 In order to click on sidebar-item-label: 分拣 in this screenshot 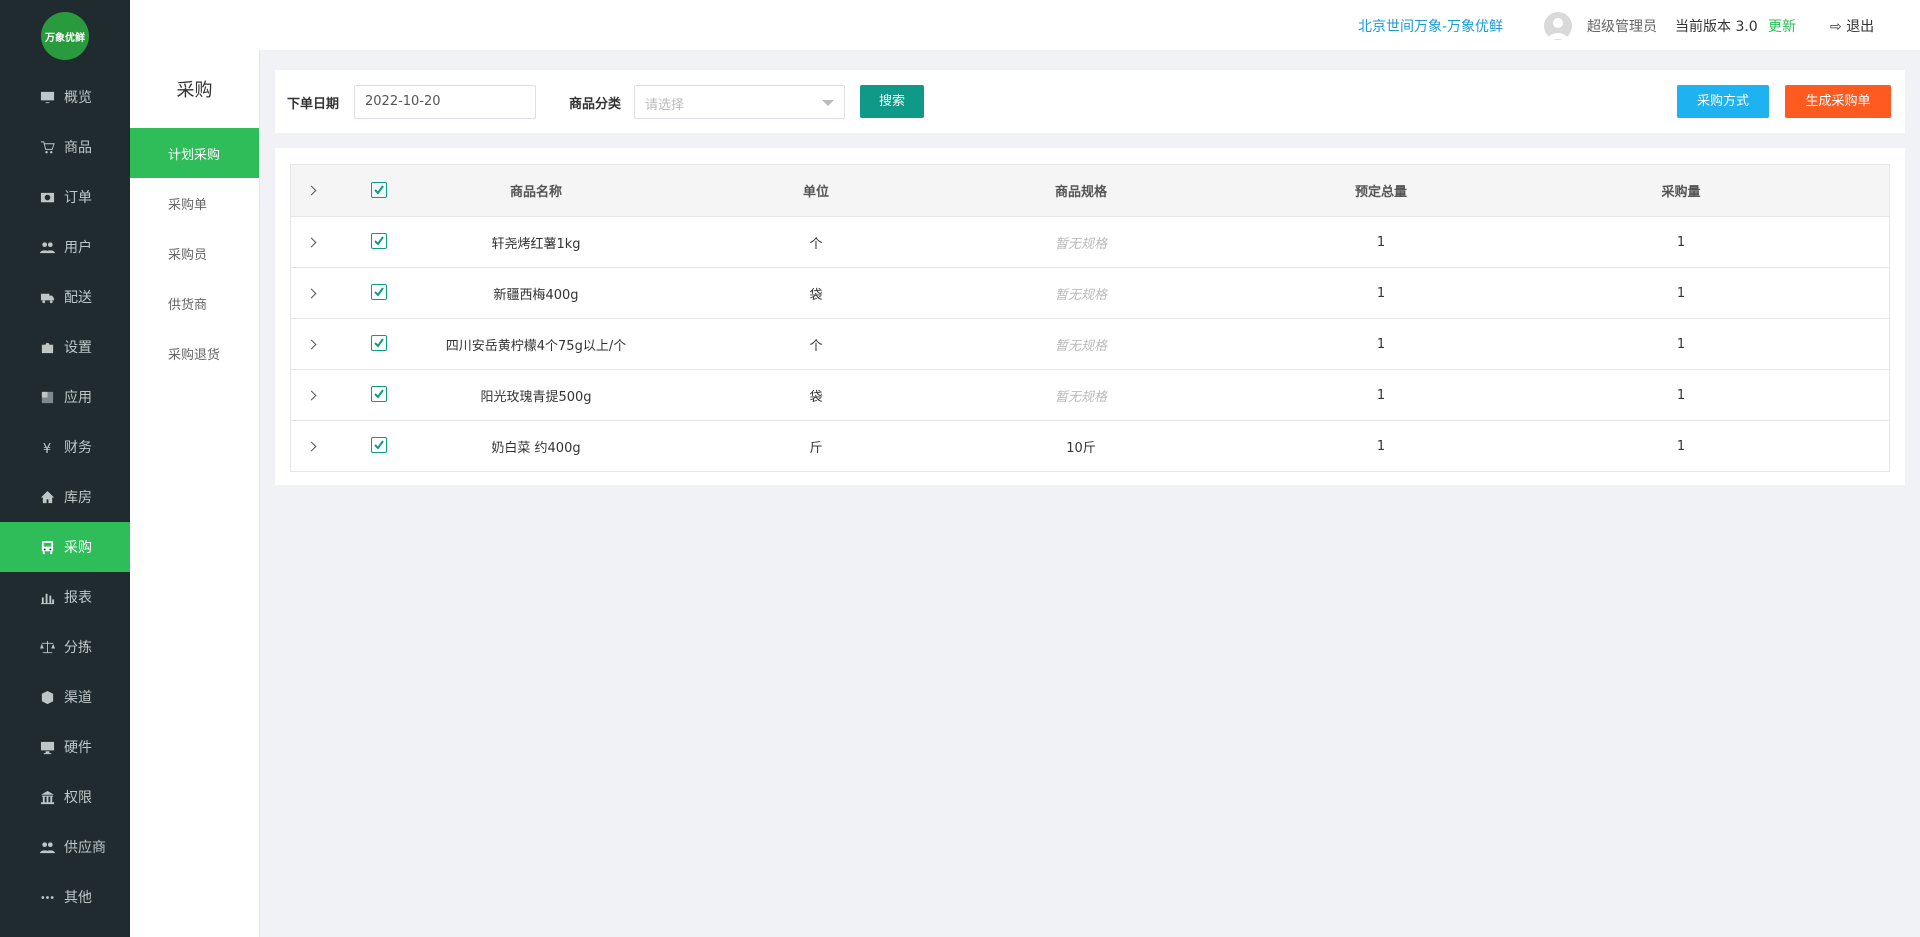, I will do `click(78, 648)`.